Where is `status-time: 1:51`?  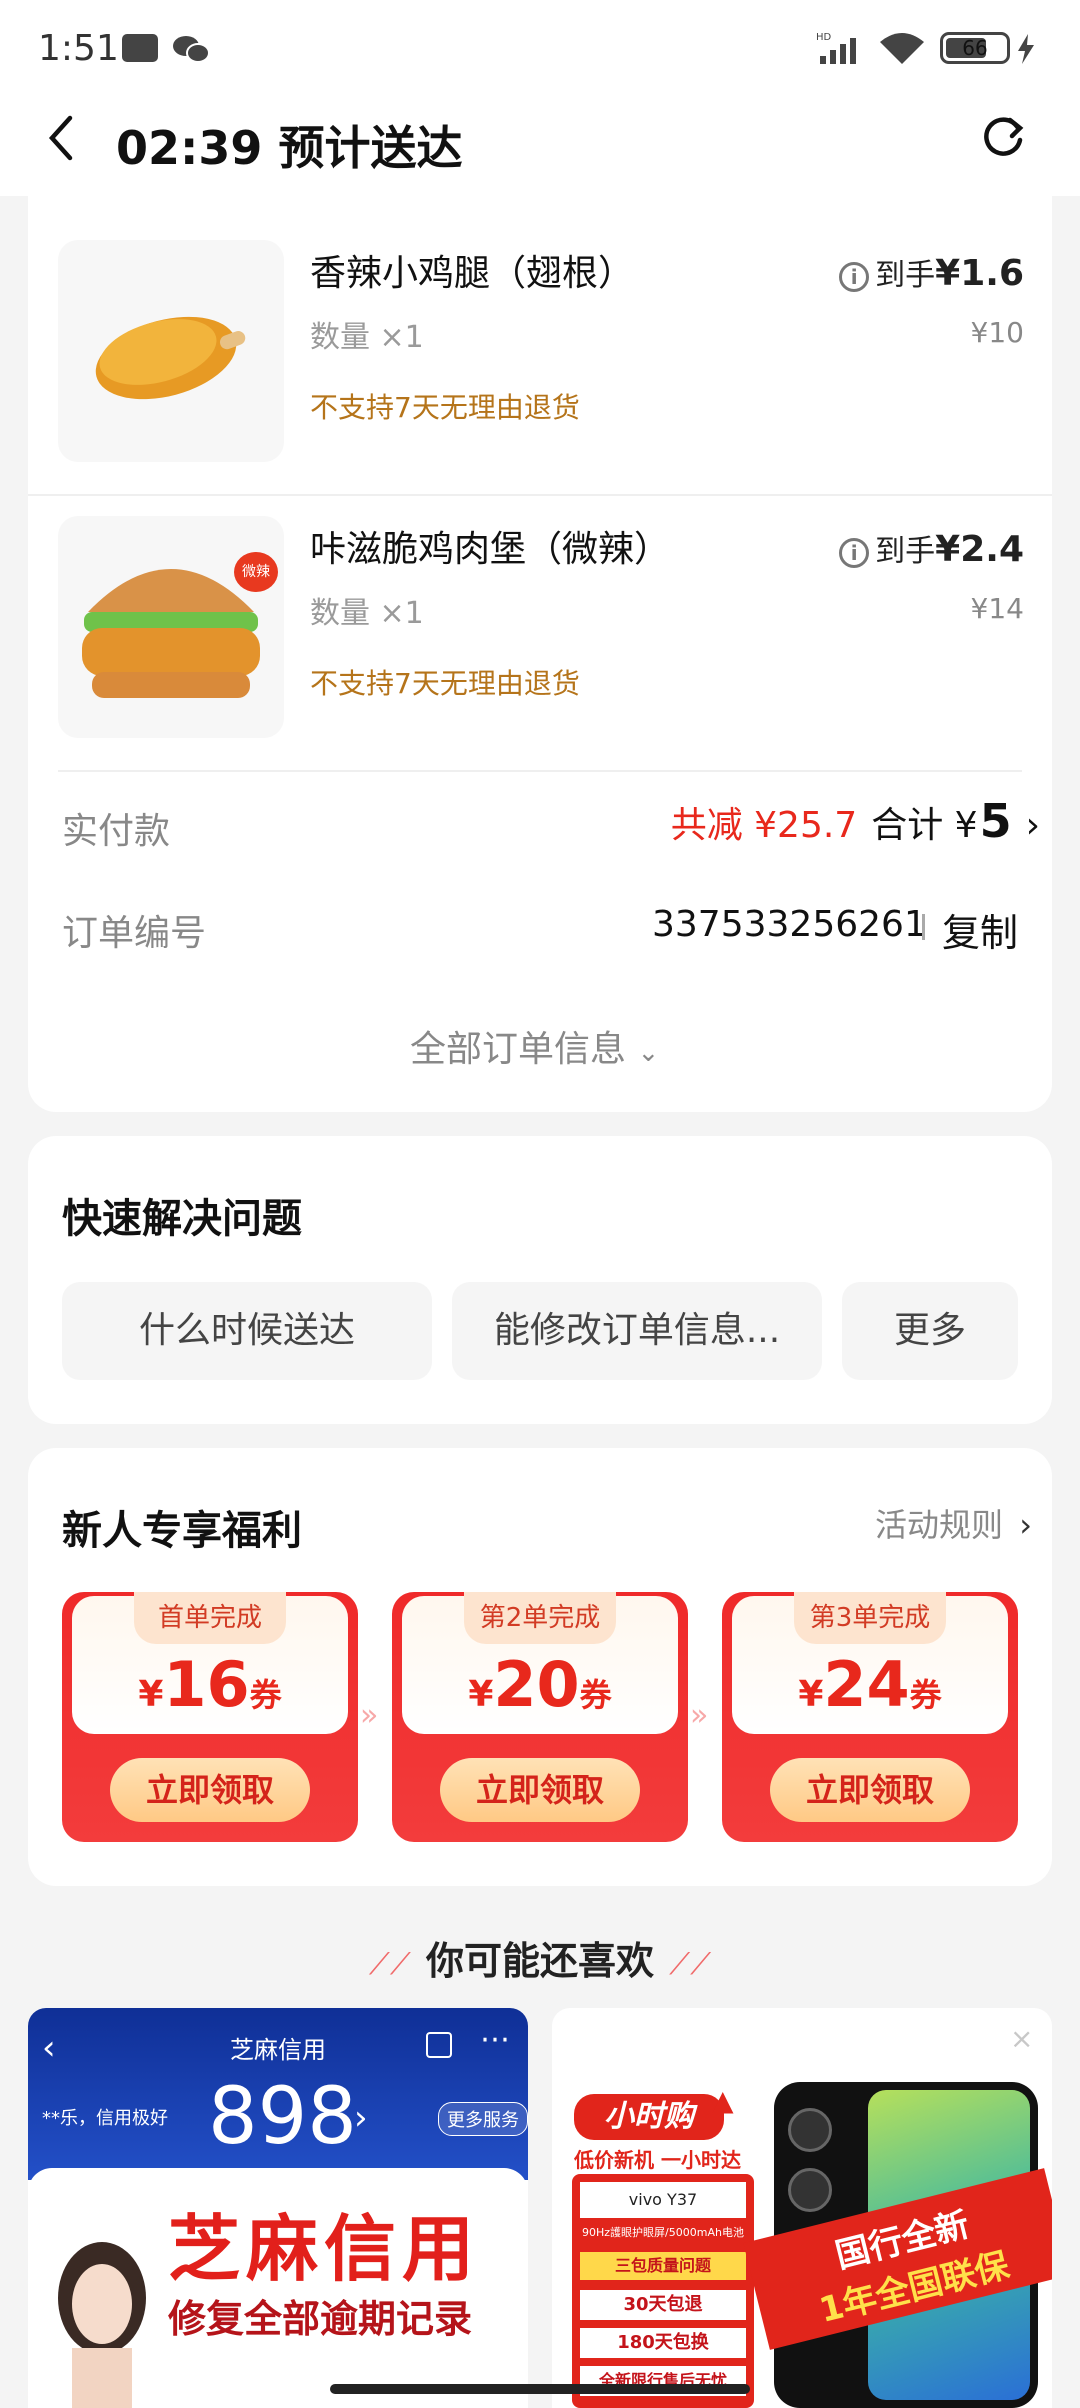
status-time: 1:51 is located at coordinates (78, 48).